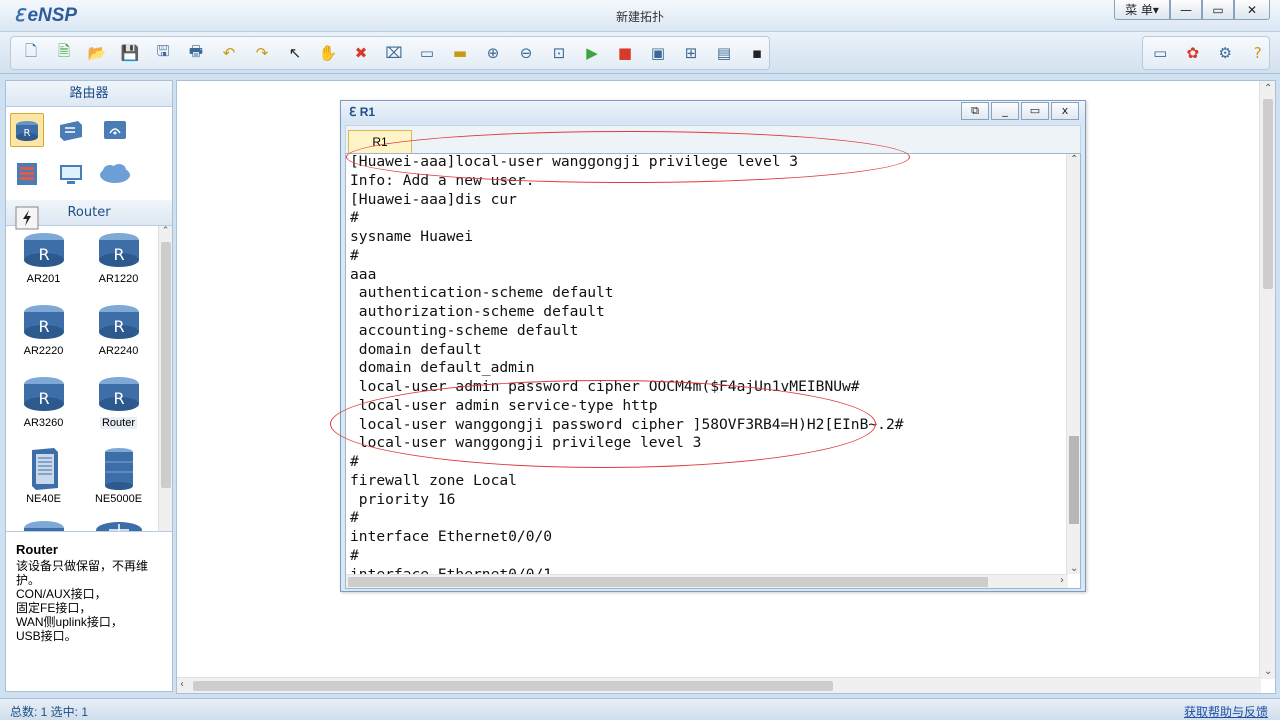  I want to click on device-ar2240: R AR2240, so click(118, 335).